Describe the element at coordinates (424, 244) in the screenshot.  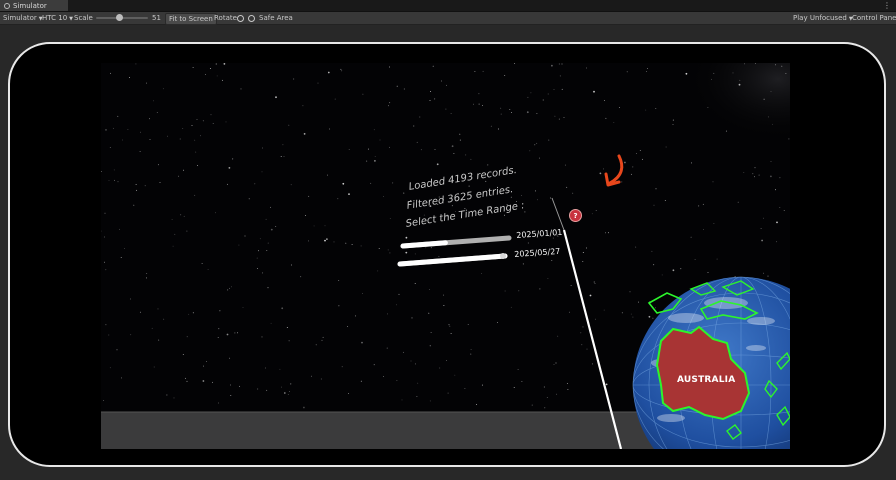
I see `start-slider-fill` at that location.